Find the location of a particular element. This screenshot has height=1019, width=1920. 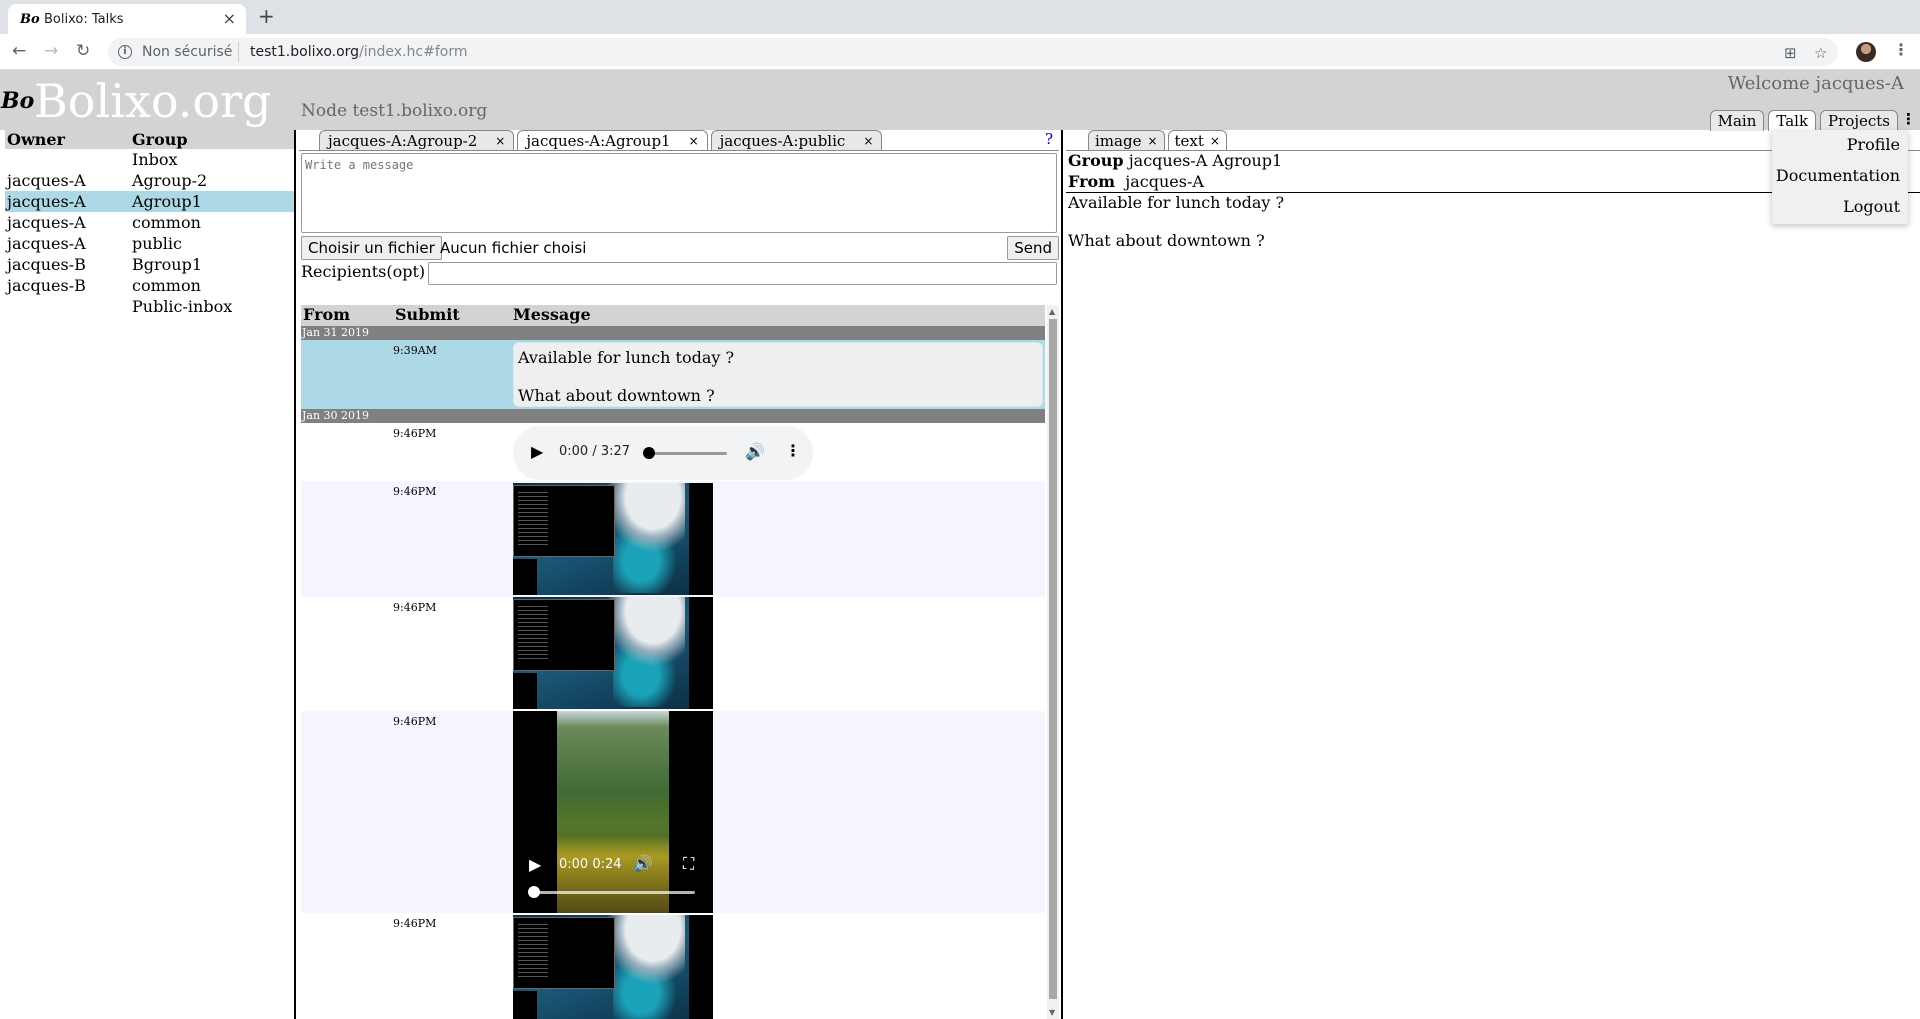

group-name: public is located at coordinates (212, 243).